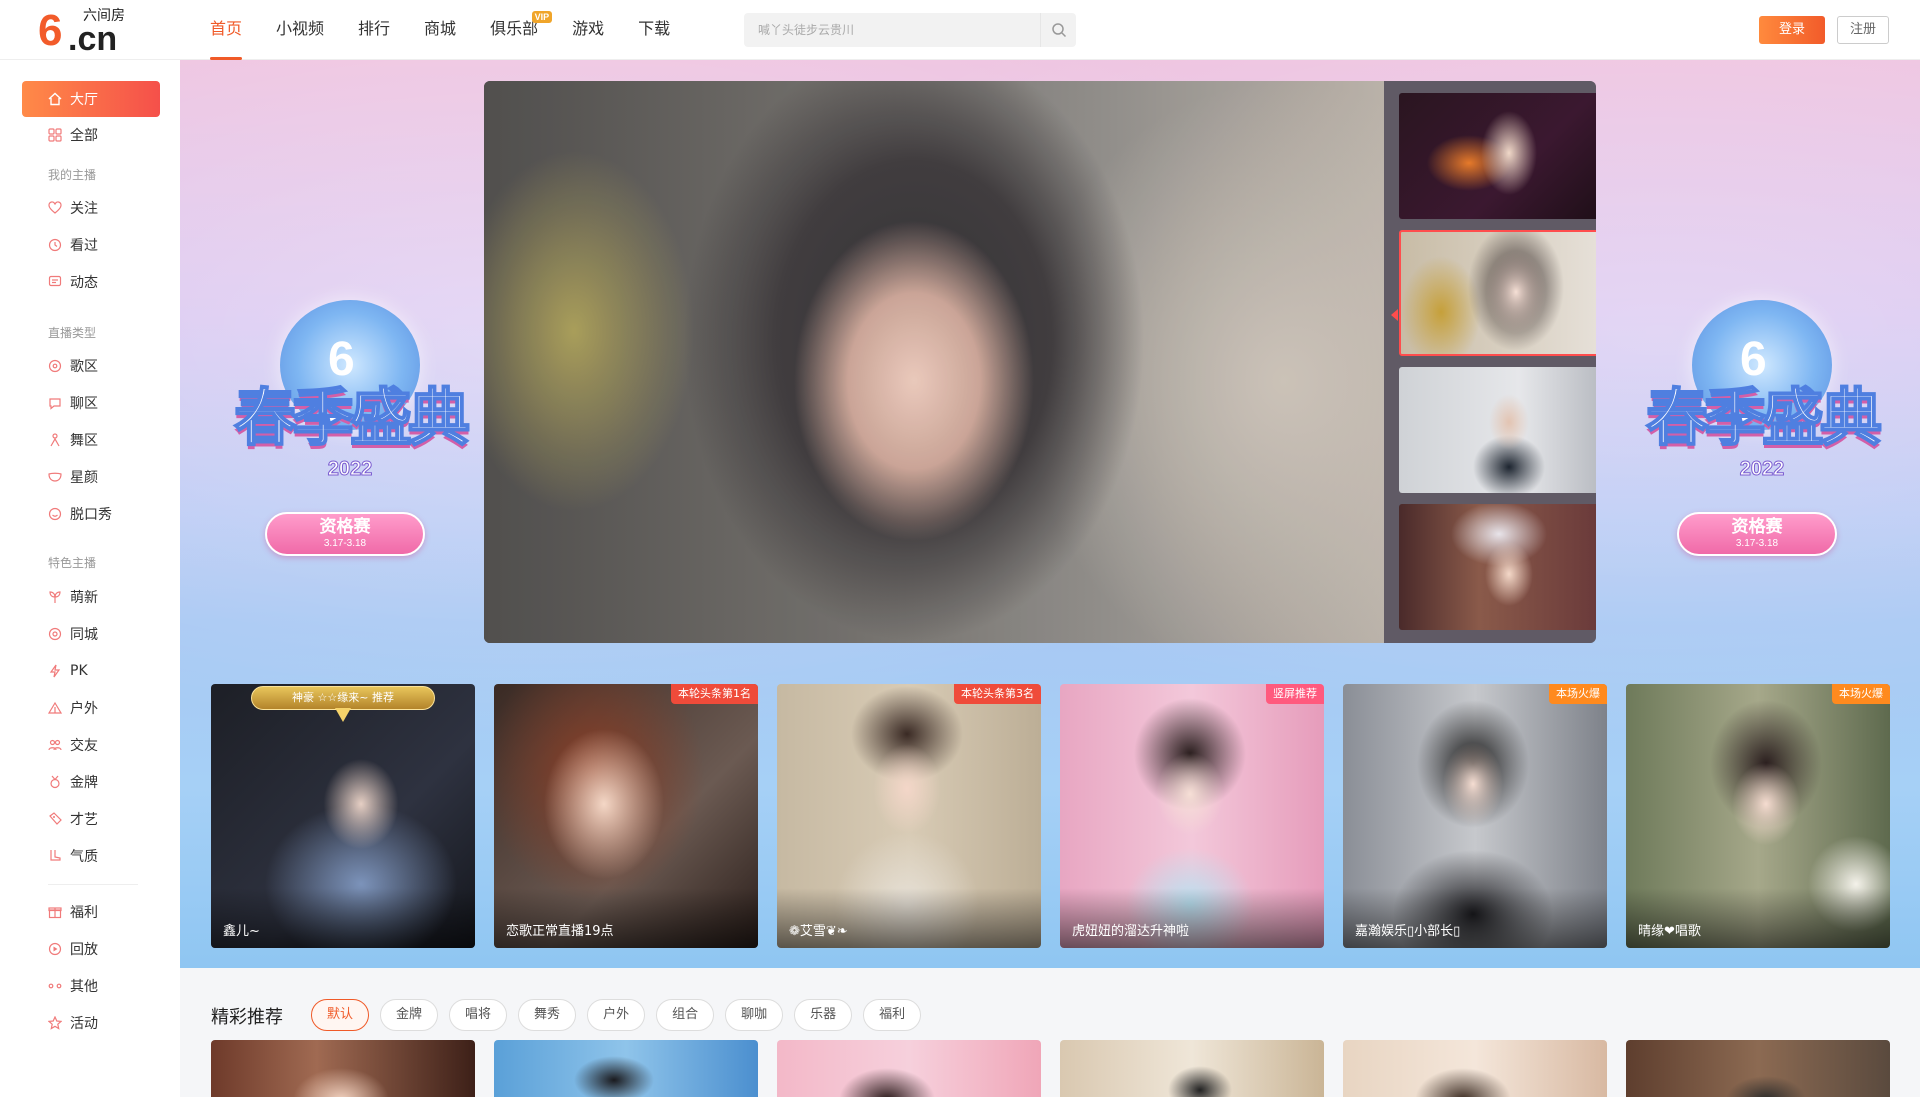 Image resolution: width=1920 pixels, height=1097 pixels. Describe the element at coordinates (1490, 362) in the screenshot. I see `player-thumbnail-list` at that location.